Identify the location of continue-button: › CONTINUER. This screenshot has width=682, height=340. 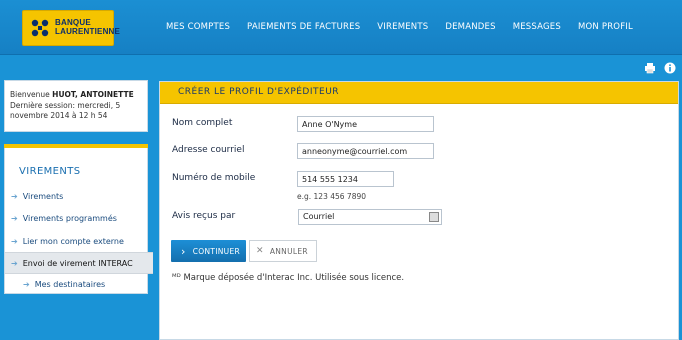
(208, 251).